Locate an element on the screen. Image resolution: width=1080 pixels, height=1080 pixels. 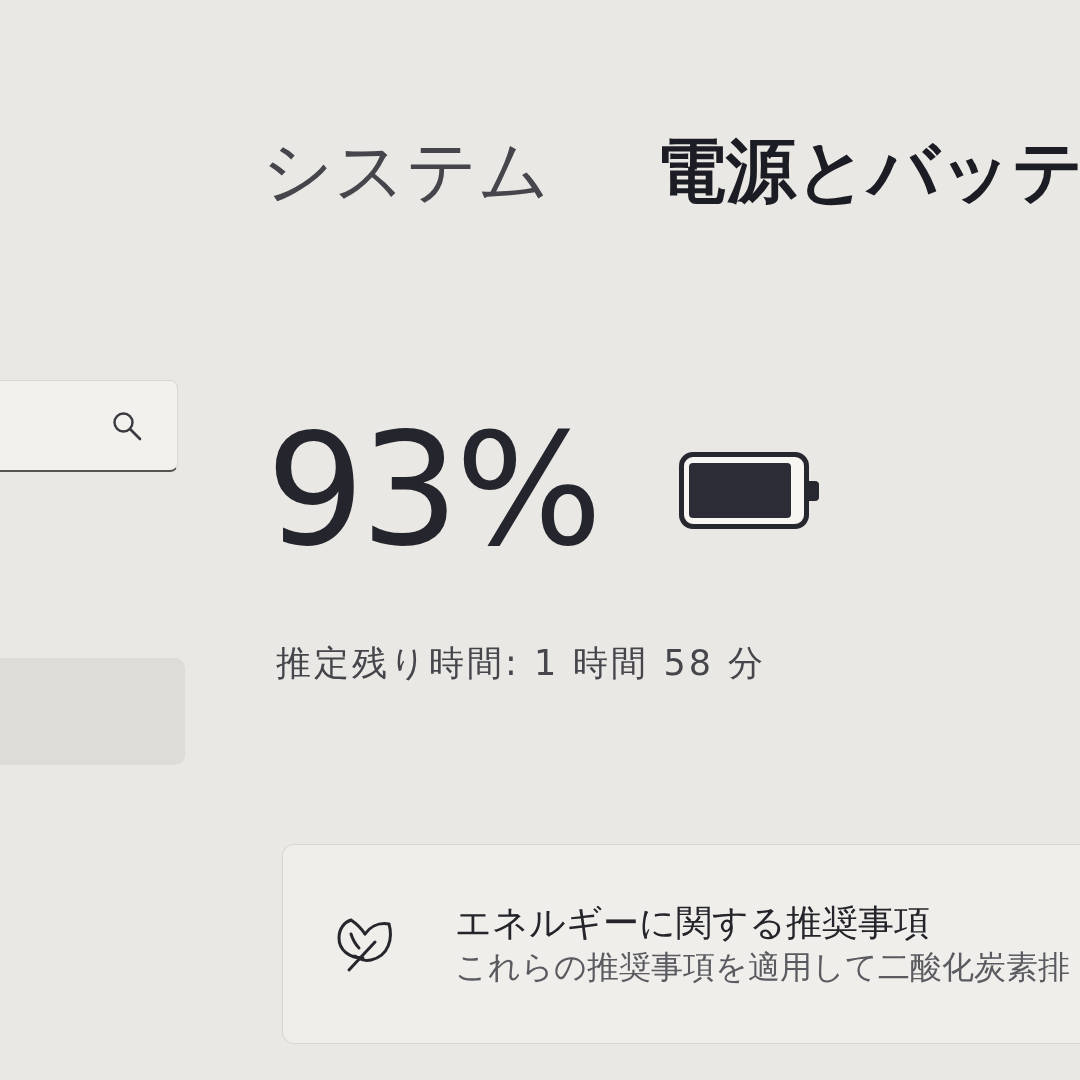
search-field is located at coordinates (89, 426).